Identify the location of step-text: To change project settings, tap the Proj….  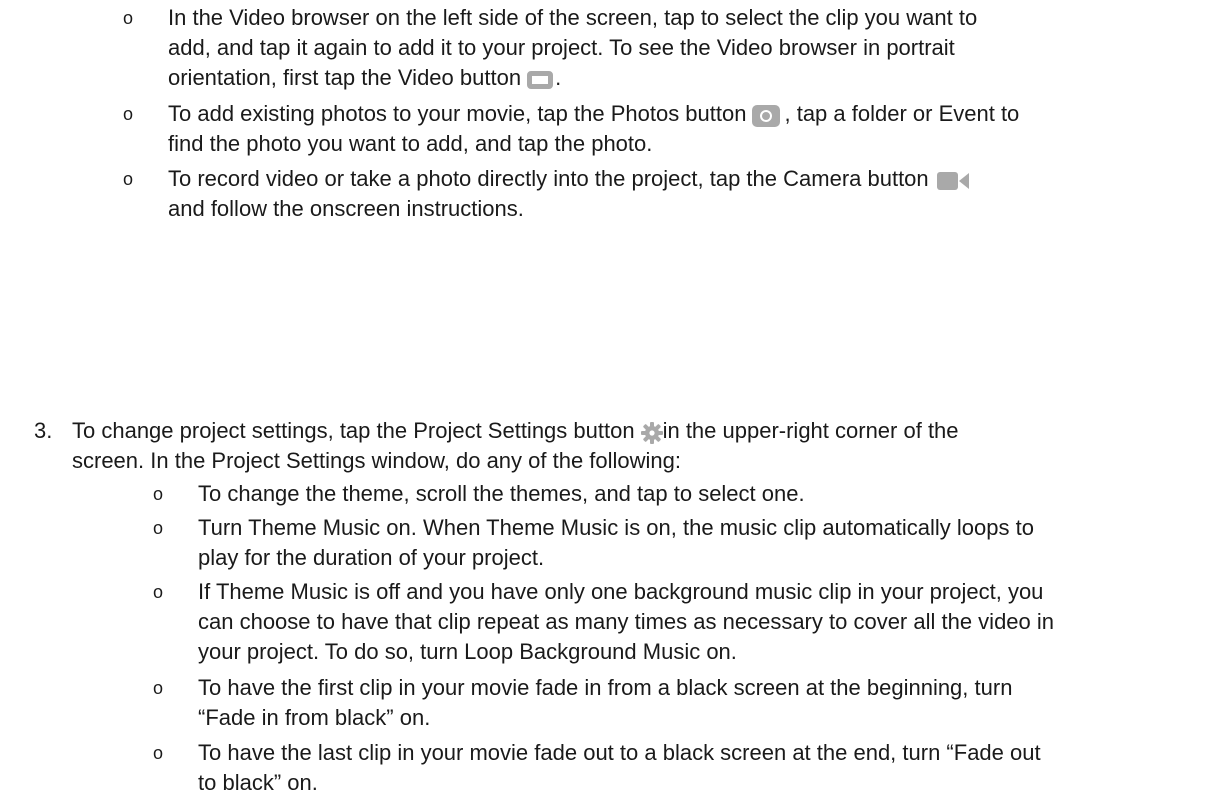
(515, 445).